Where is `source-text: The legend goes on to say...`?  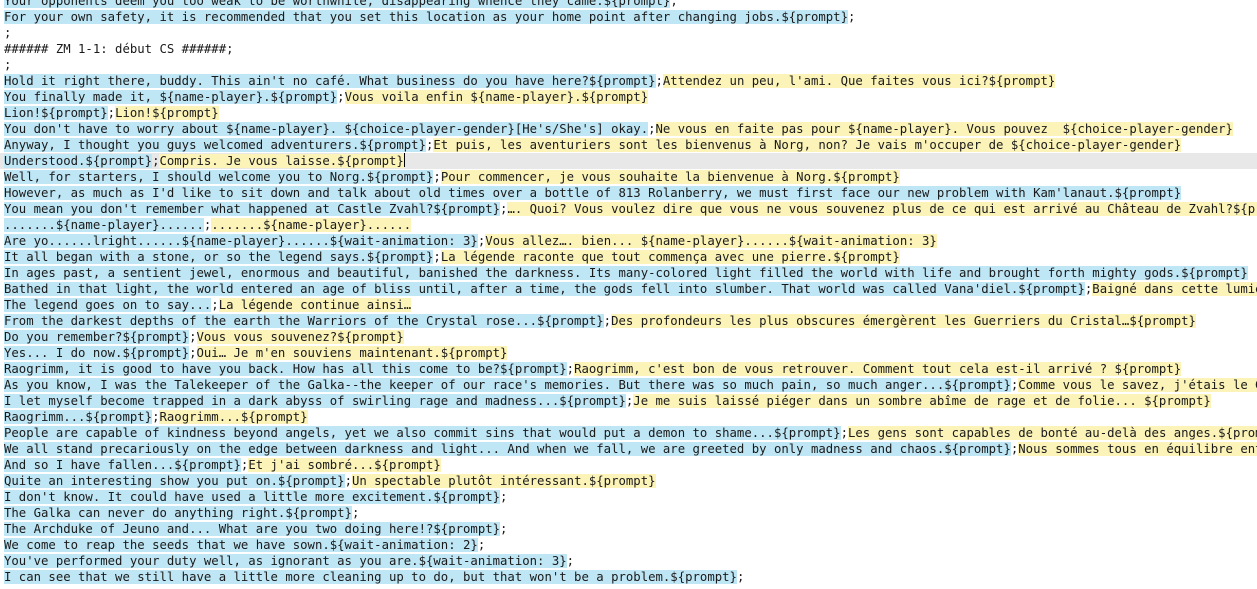
source-text: The legend goes on to say... is located at coordinates (108, 305).